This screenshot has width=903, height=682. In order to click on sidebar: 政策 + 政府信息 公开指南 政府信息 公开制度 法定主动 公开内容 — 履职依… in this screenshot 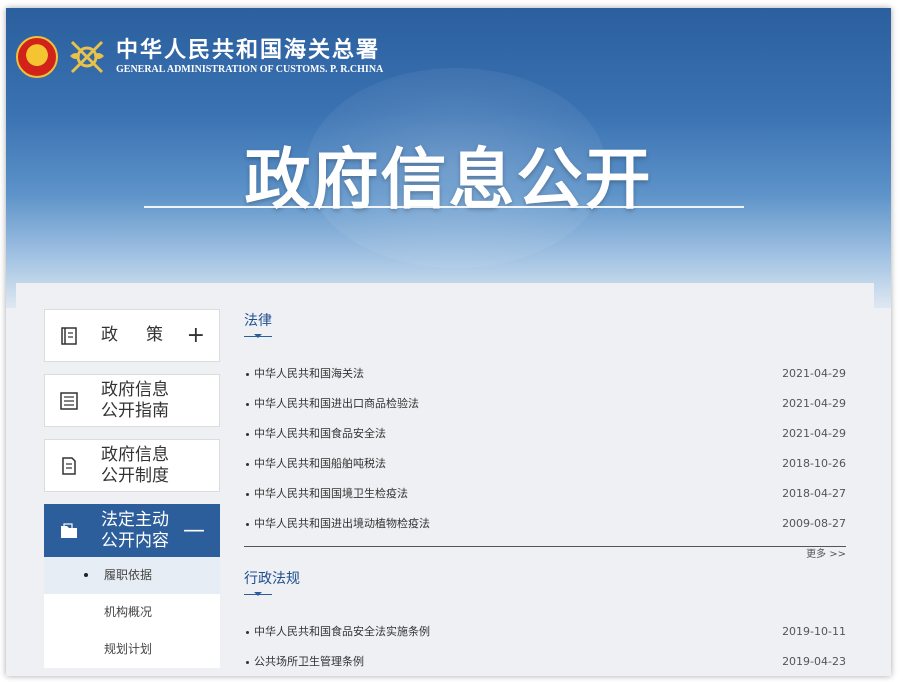, I will do `click(132, 488)`.